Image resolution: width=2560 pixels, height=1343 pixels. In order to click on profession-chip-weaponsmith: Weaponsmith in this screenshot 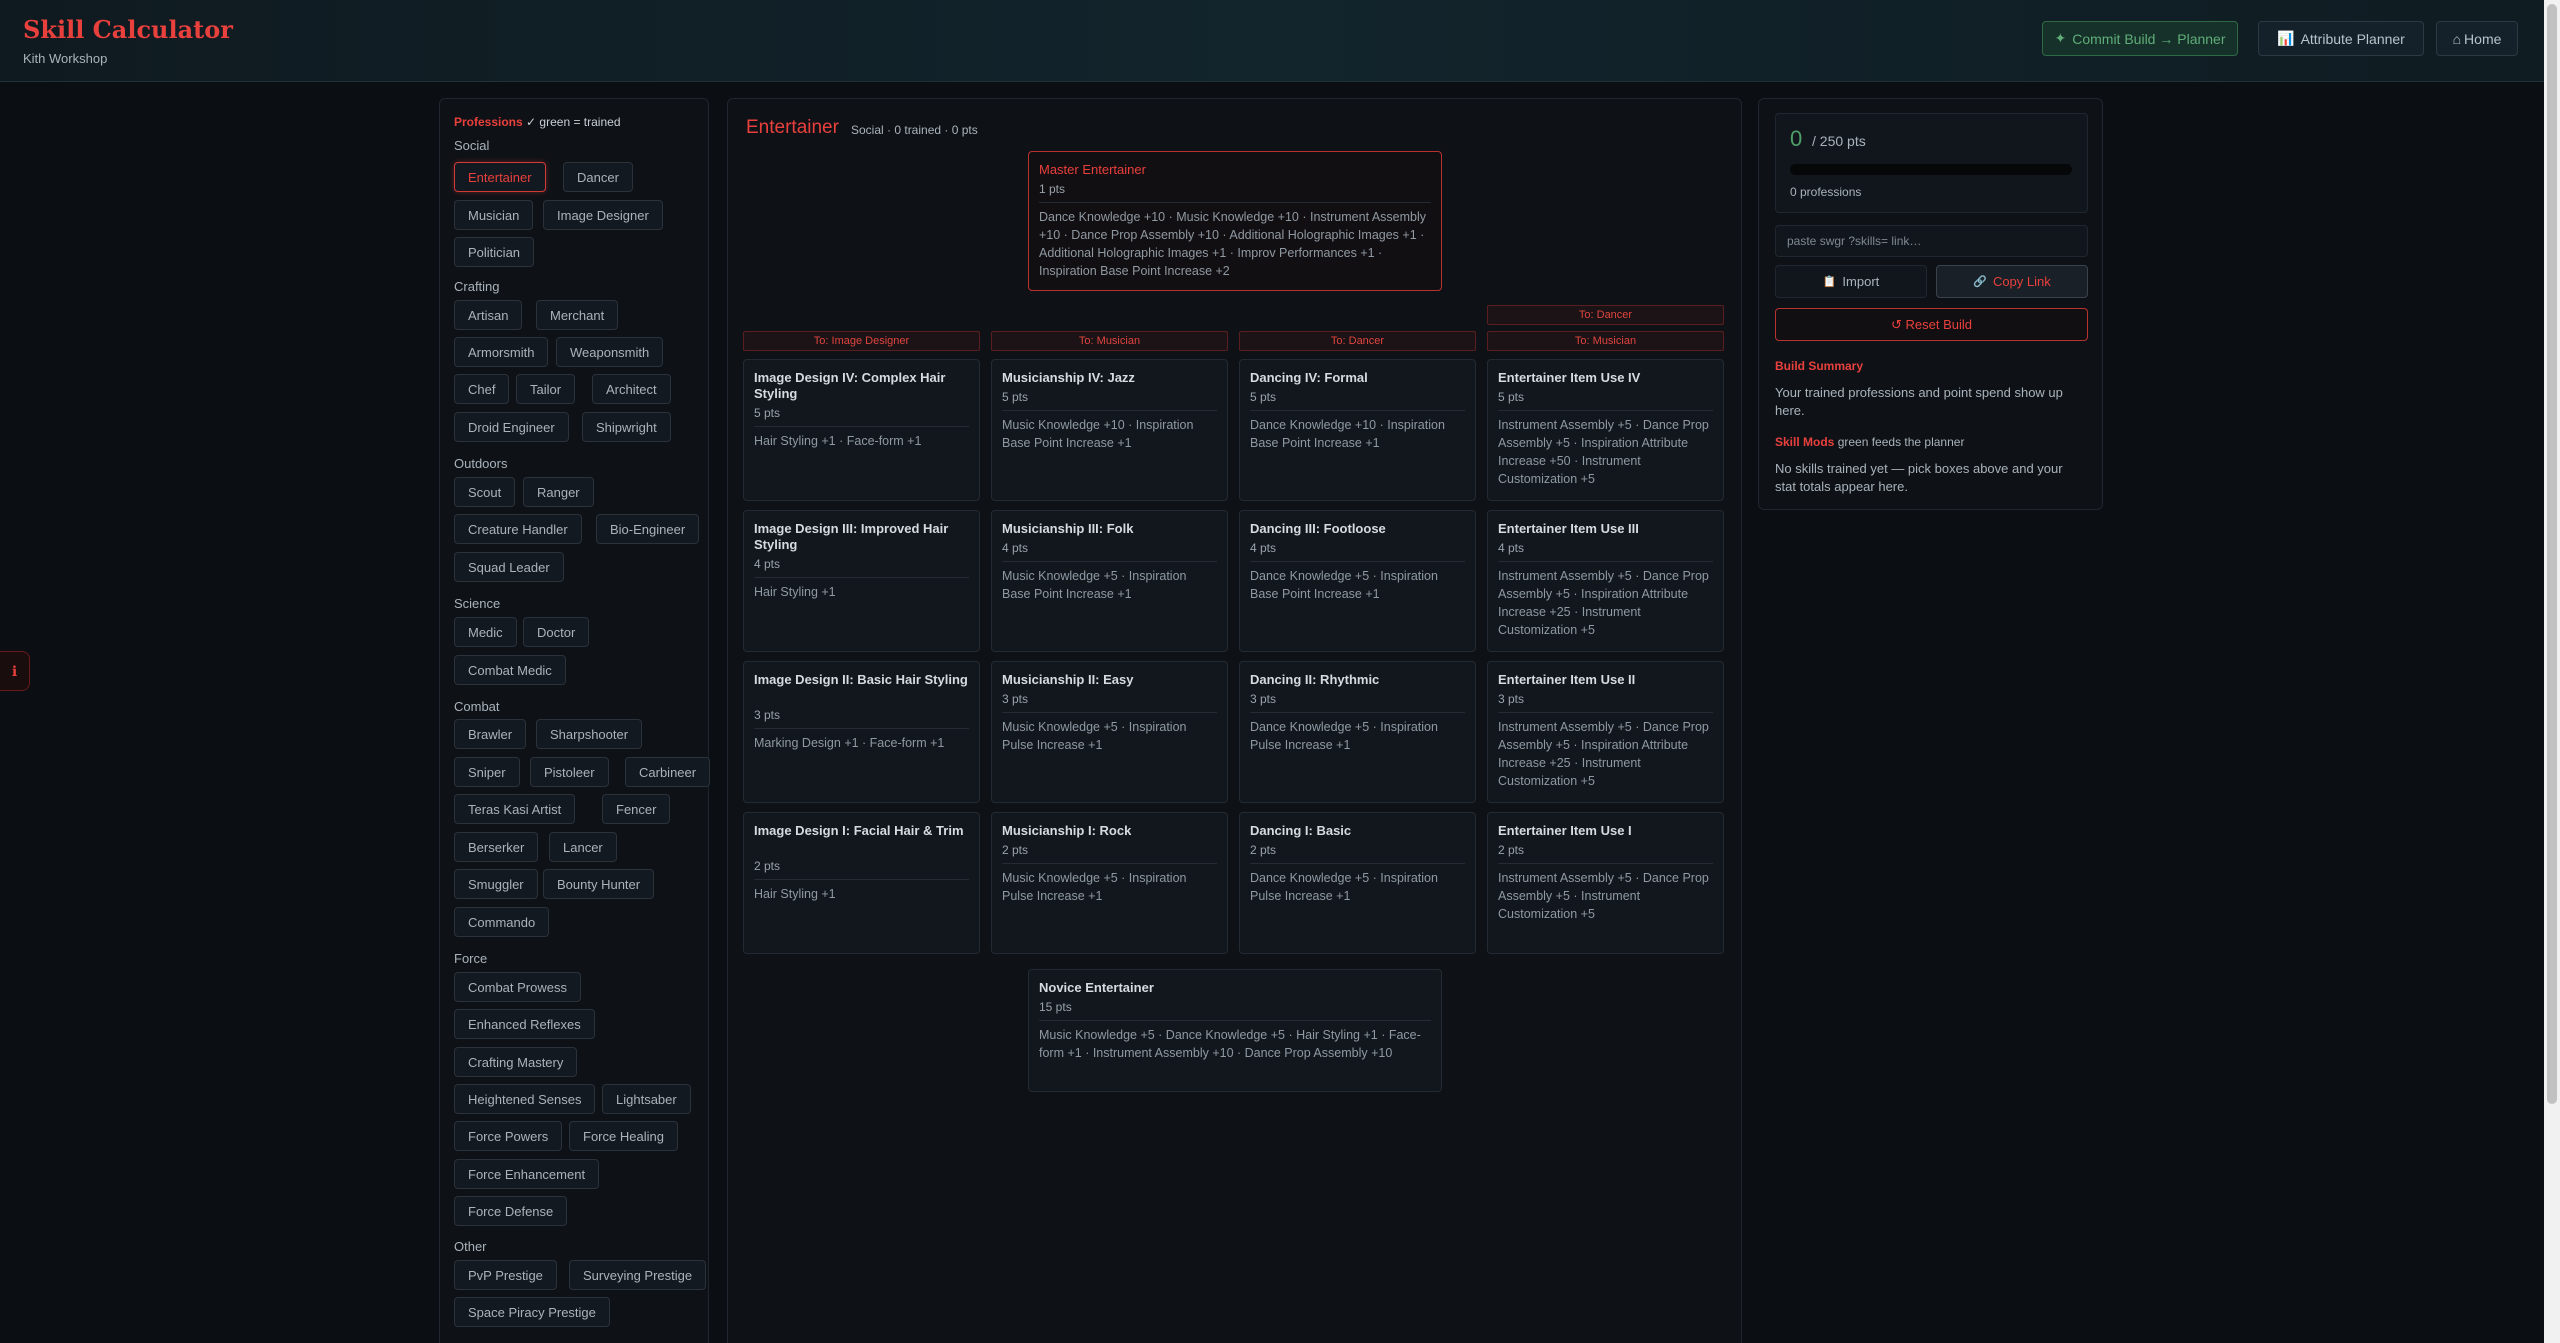, I will do `click(610, 352)`.